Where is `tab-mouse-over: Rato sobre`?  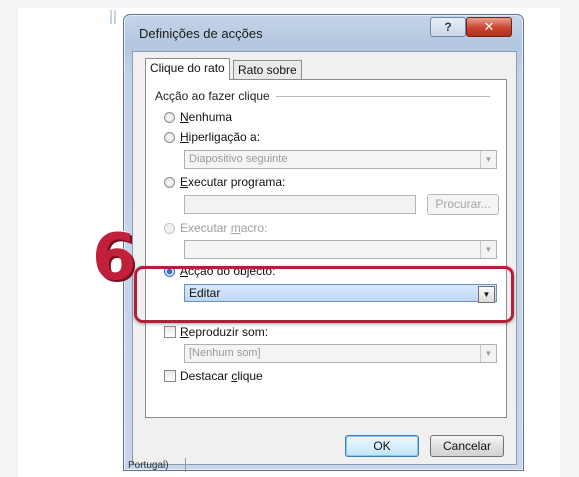
tab-mouse-over: Rato sobre is located at coordinates (267, 70).